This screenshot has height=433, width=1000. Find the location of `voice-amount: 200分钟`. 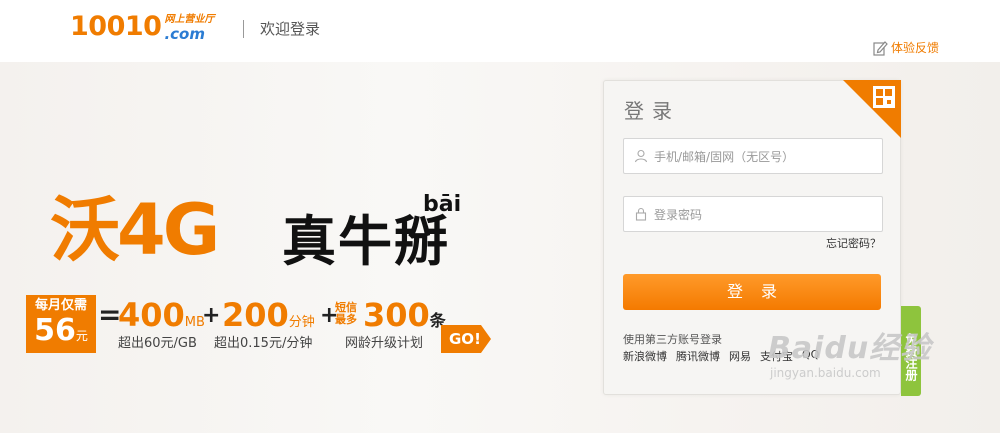

voice-amount: 200分钟 is located at coordinates (268, 315).